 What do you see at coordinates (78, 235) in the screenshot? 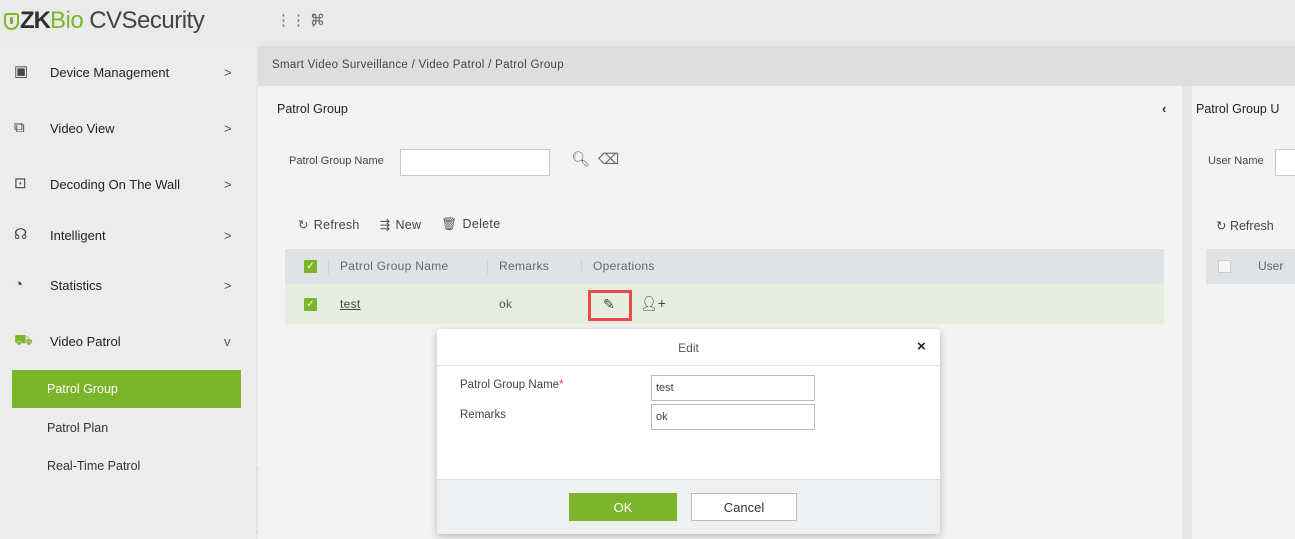
I see `sidebar-item-label: Intelligent` at bounding box center [78, 235].